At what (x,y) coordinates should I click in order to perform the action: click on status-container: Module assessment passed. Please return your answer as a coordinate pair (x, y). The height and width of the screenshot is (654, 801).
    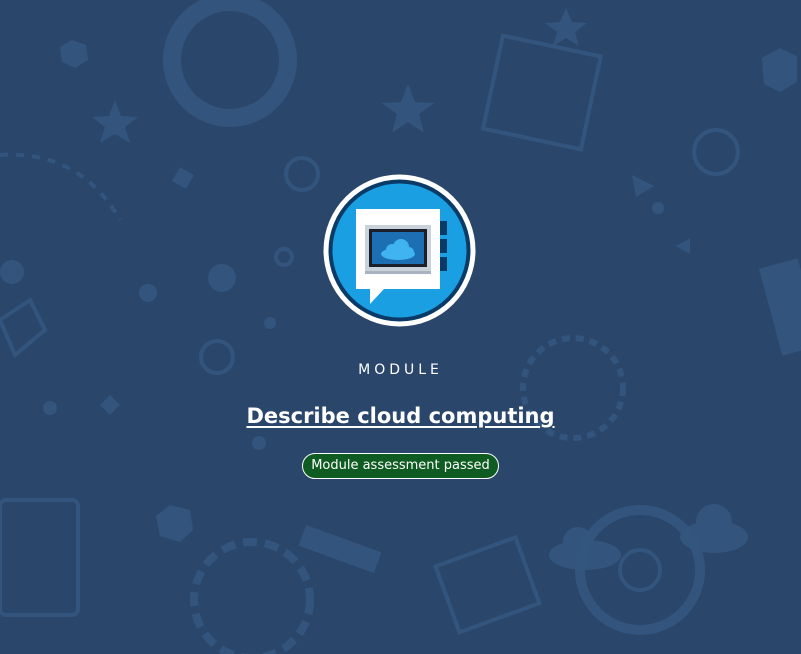
    Looking at the image, I should click on (400, 466).